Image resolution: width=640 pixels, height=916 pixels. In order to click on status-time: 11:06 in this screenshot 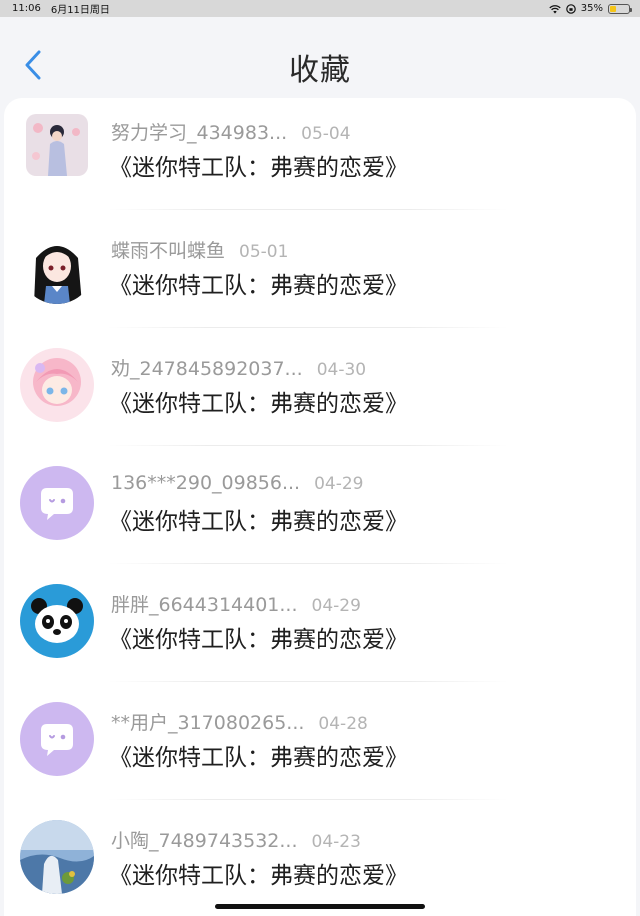, I will do `click(26, 8)`.